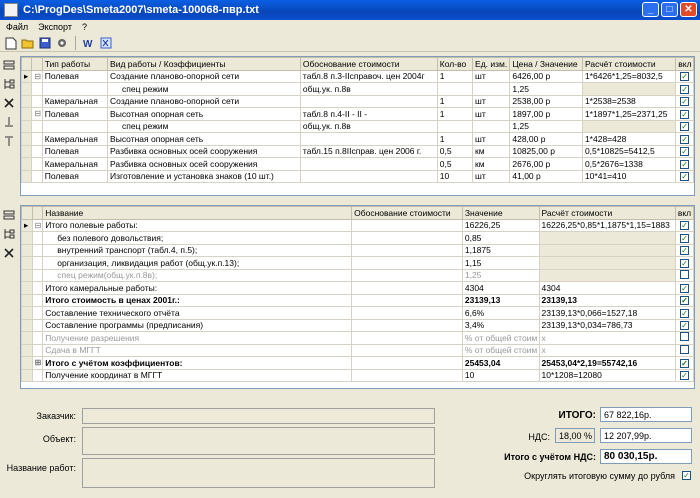 Image resolution: width=700 pixels, height=498 pixels. I want to click on splitter, so click(350, 198).